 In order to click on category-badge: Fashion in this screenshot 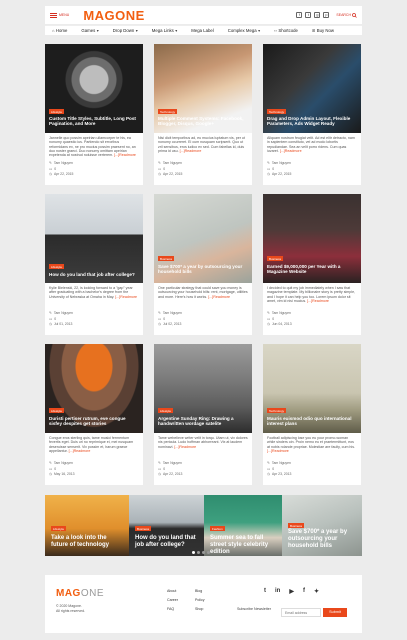, I will do `click(217, 528)`.